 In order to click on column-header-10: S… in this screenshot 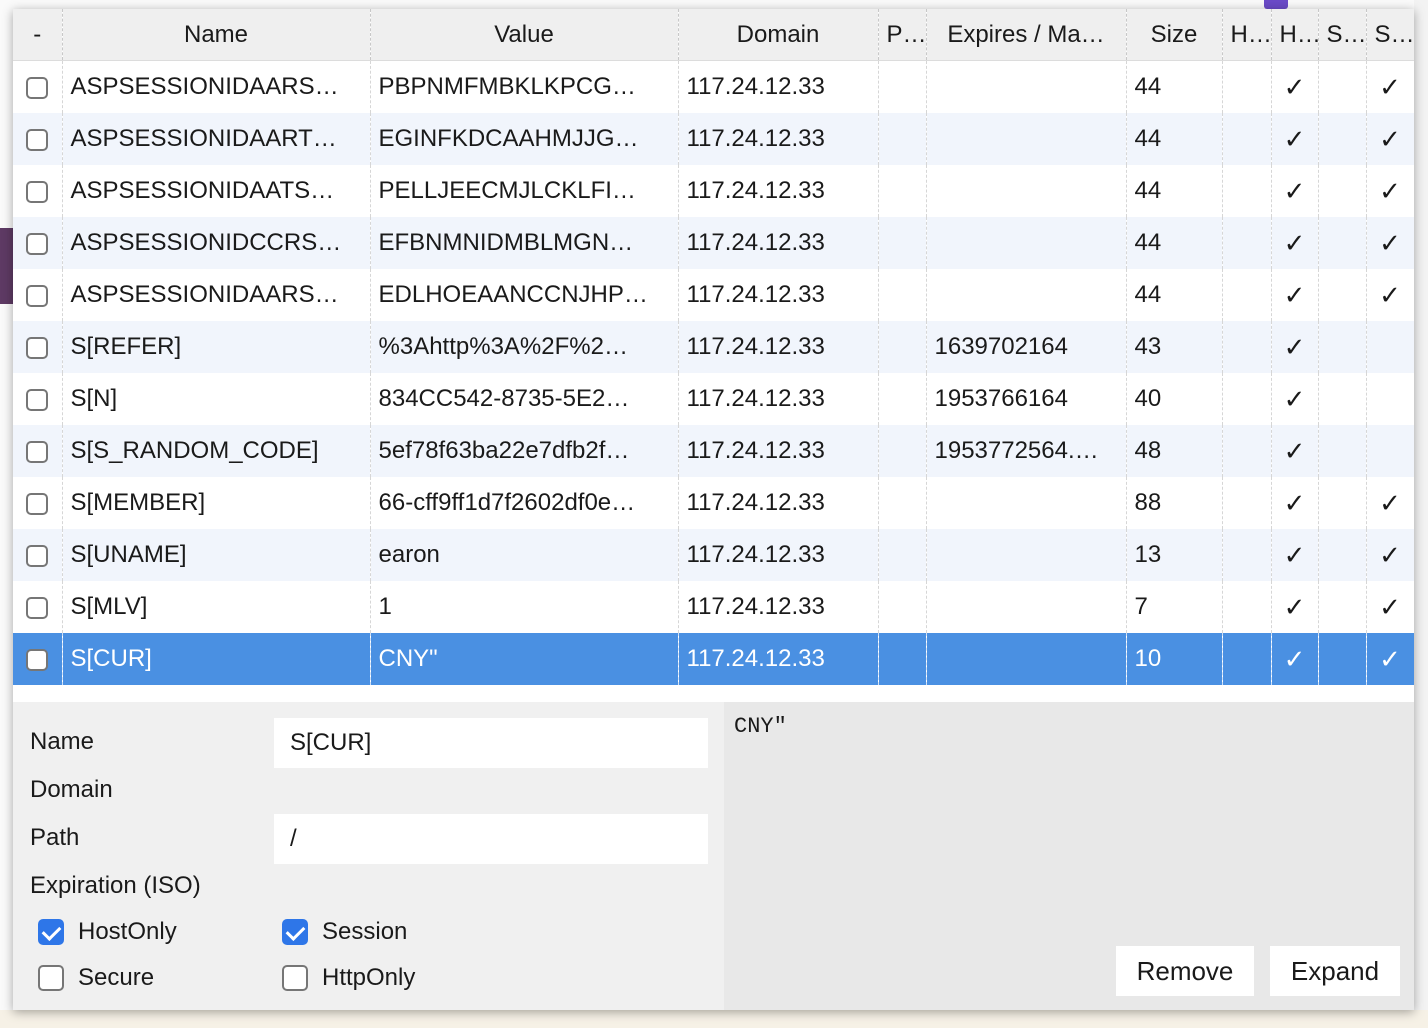, I will do `click(1390, 35)`.